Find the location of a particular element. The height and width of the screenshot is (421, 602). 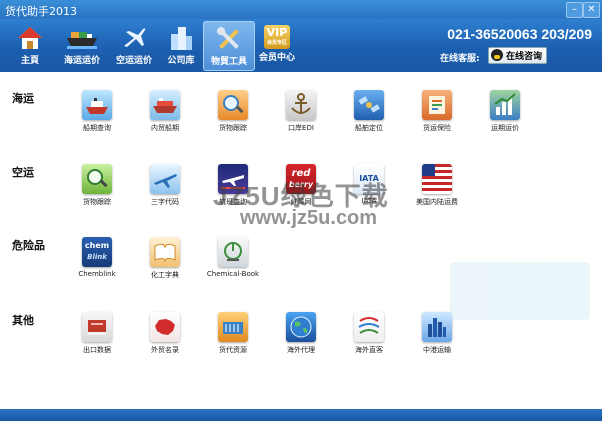

tool-label: 化工字典 is located at coordinates (165, 275).